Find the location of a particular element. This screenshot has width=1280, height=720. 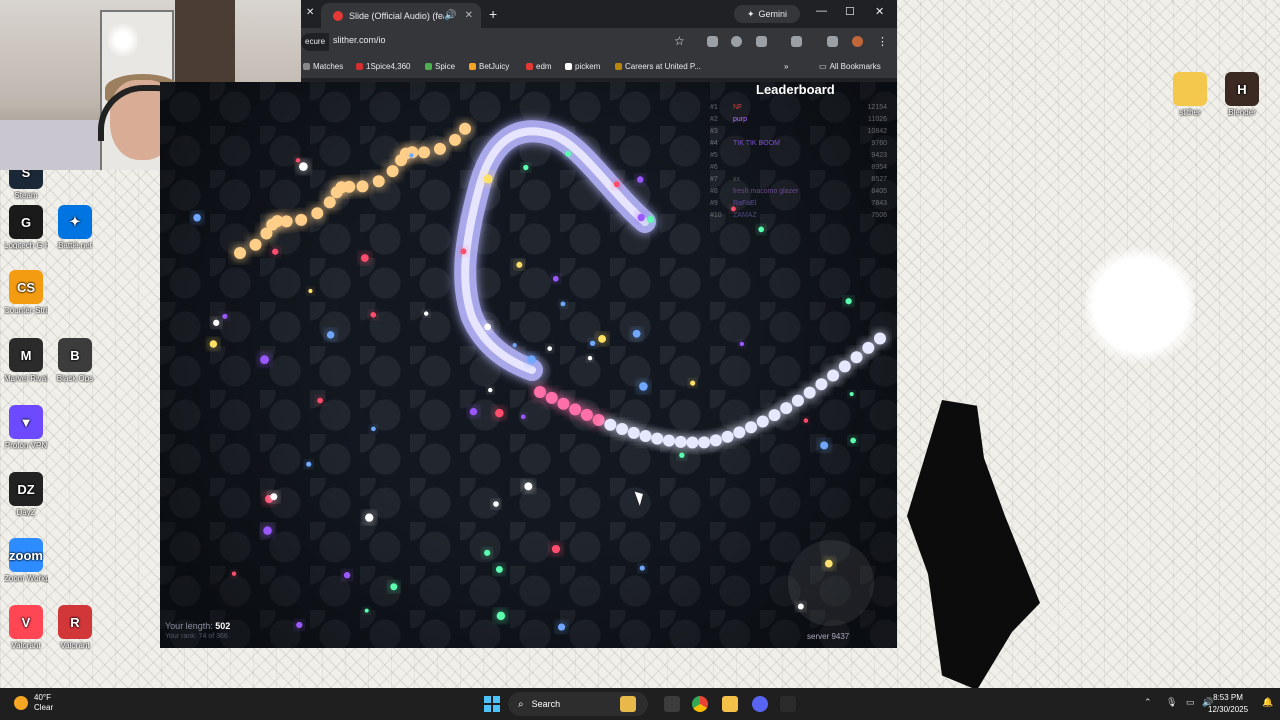

secure-badge: ecure is located at coordinates (315, 42).